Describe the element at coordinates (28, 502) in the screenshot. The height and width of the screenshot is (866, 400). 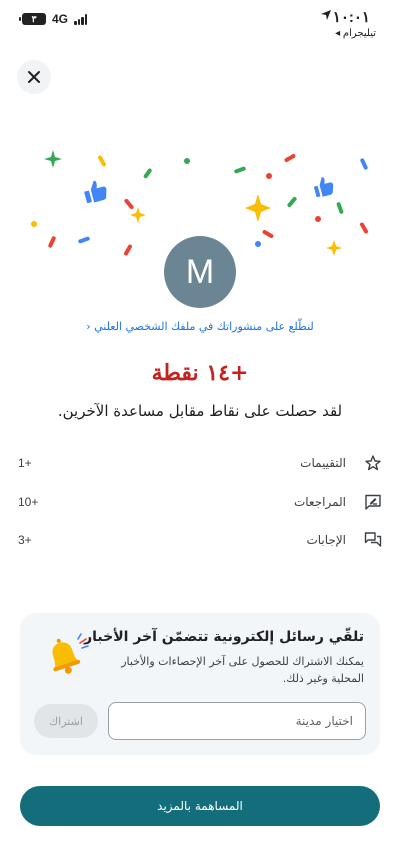
I see `stat-value: 10+` at that location.